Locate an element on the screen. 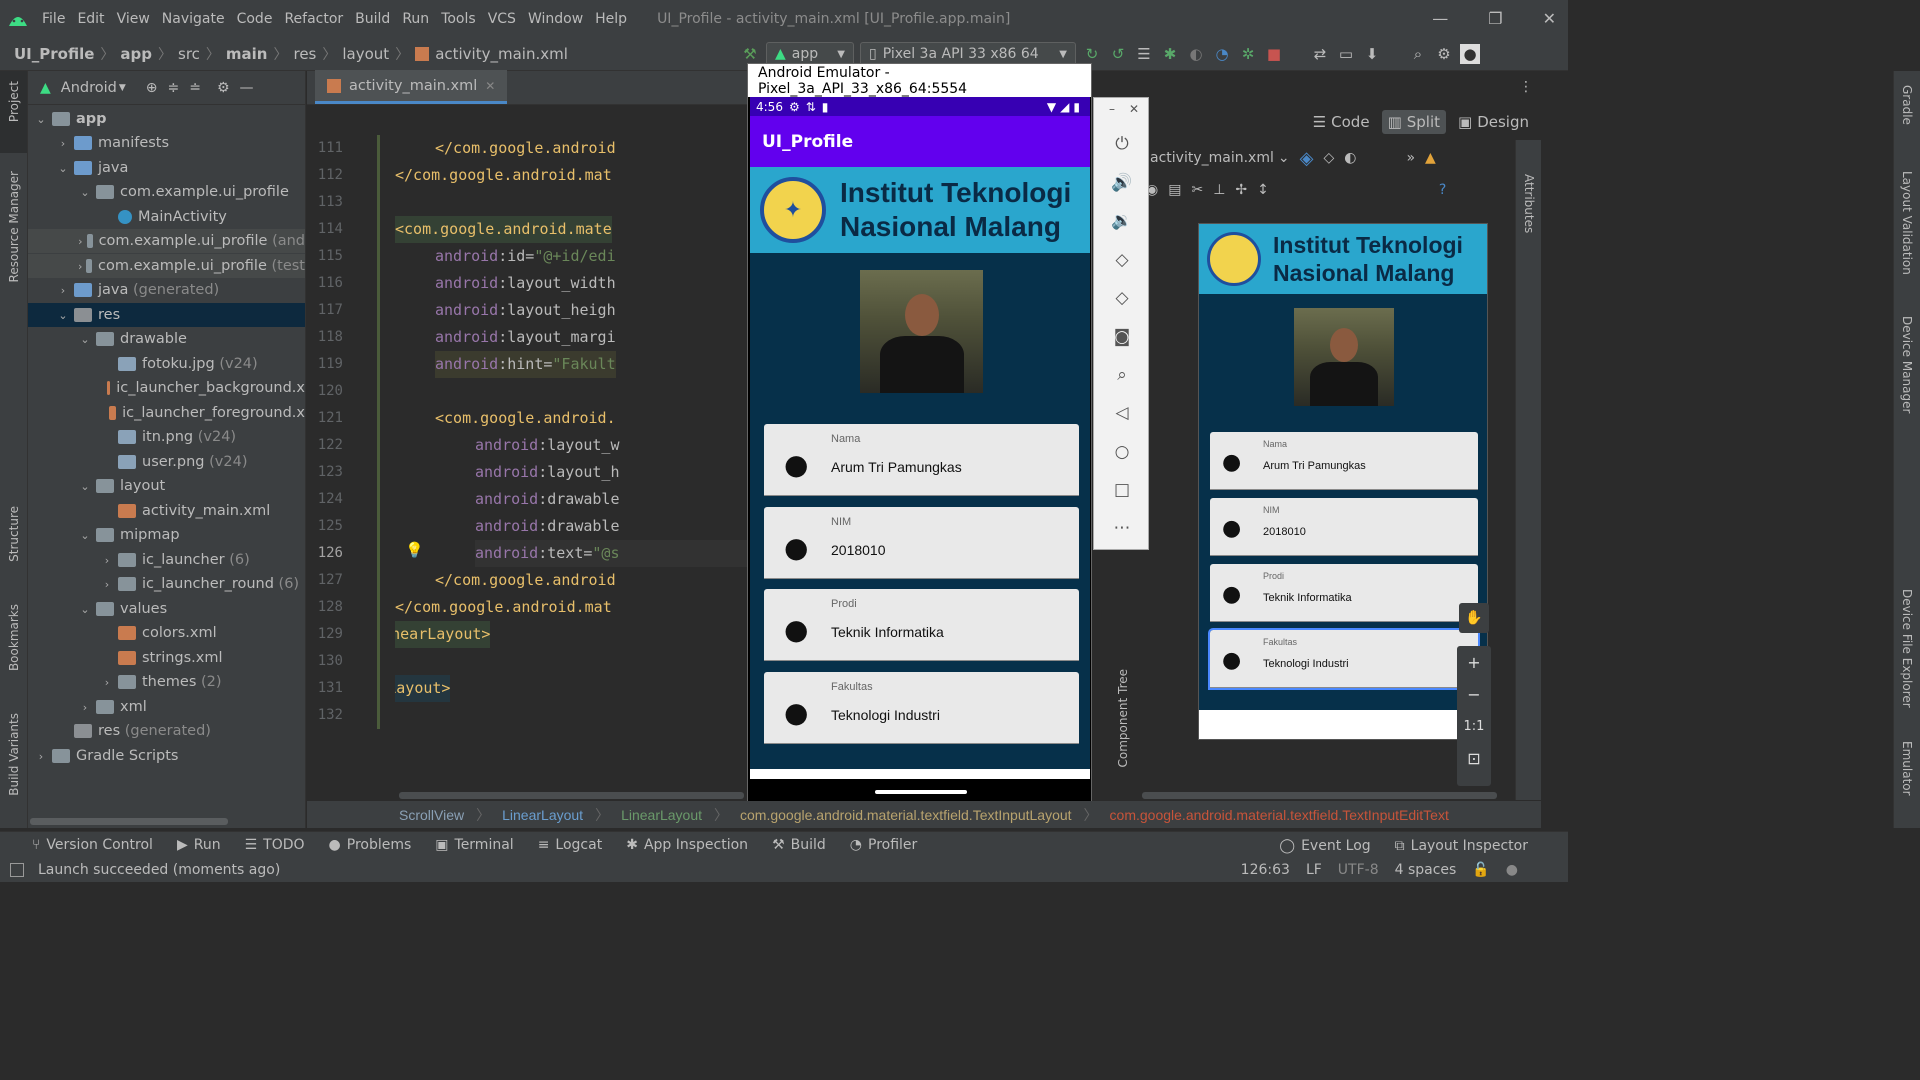 Image resolution: width=1920 pixels, height=1080 pixels. help-icon: ? is located at coordinates (1442, 190).